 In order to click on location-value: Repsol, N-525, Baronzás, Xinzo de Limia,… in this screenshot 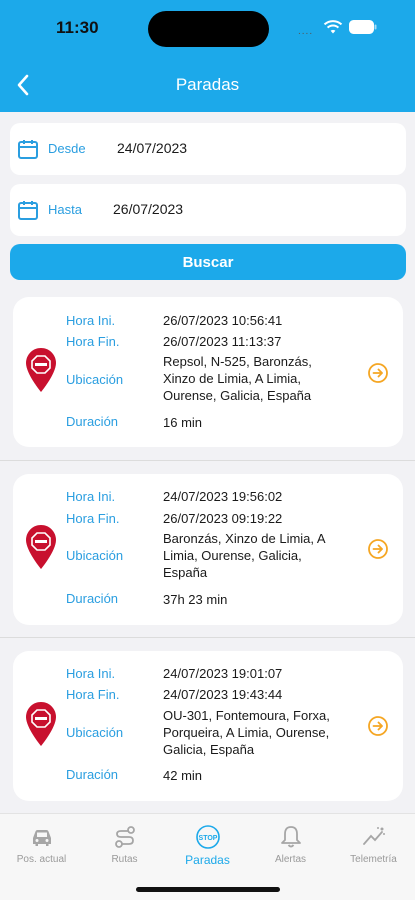, I will do `click(237, 378)`.